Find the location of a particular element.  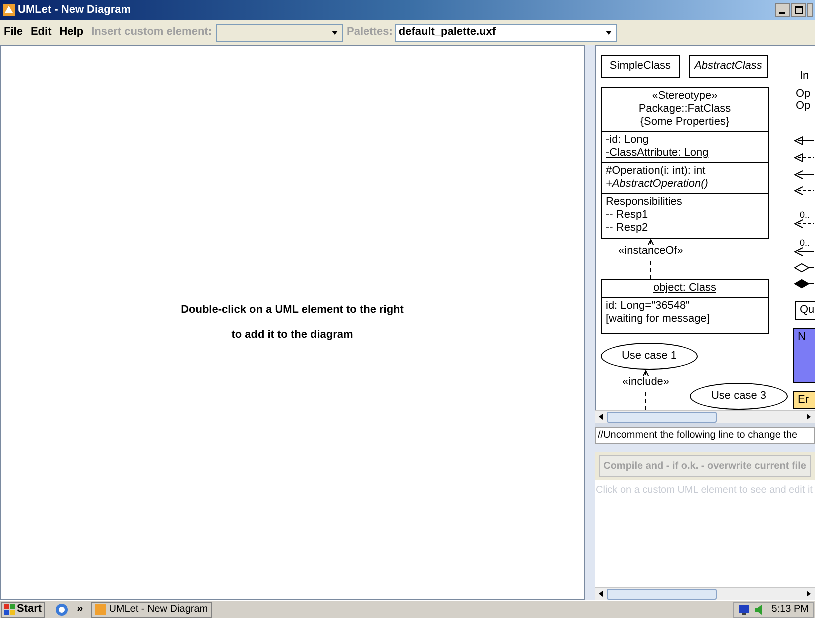

class-box: «Stereotype» Package::FatClass {Some Properties} -id: Long -ClassAttribute: Long #Operation(i: int): int +AbstractOperation() Responsibilities -- Resp1 -- Resp2 is located at coordinates (685, 163).